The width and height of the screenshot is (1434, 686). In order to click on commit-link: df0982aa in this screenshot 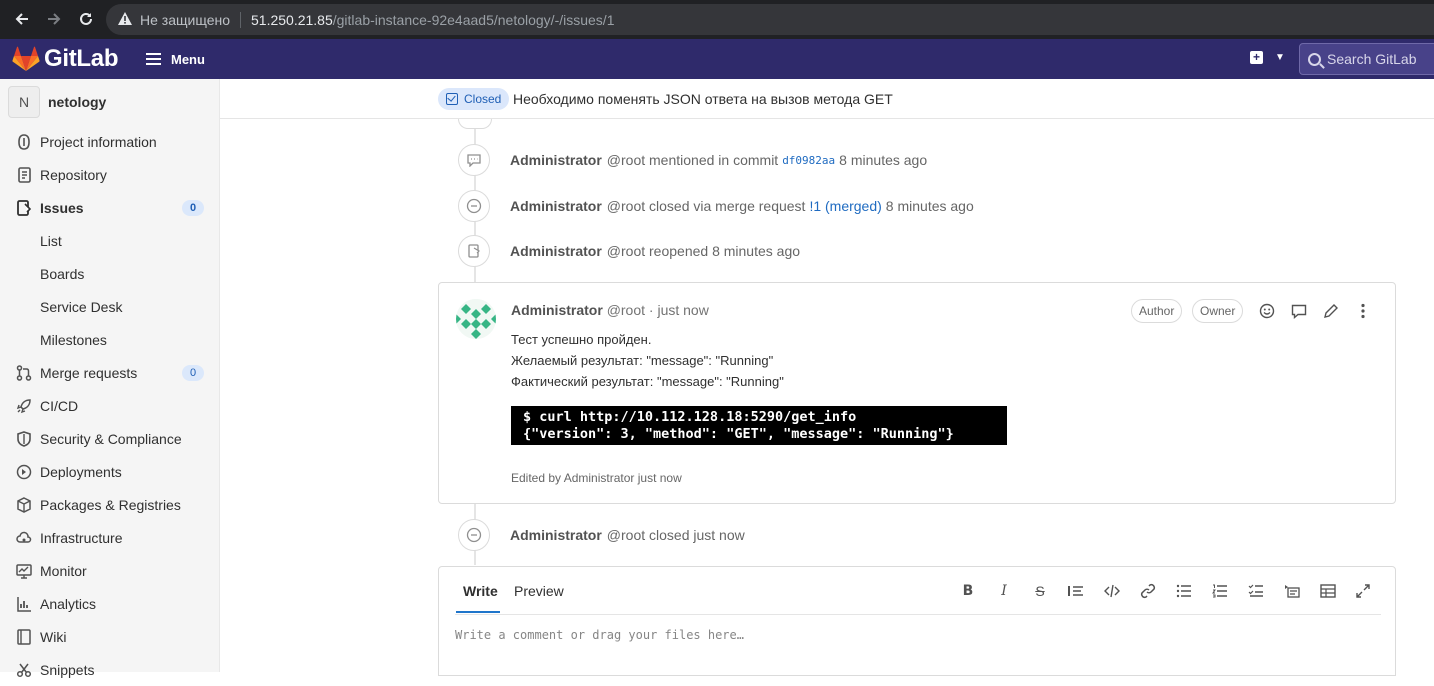, I will do `click(808, 160)`.